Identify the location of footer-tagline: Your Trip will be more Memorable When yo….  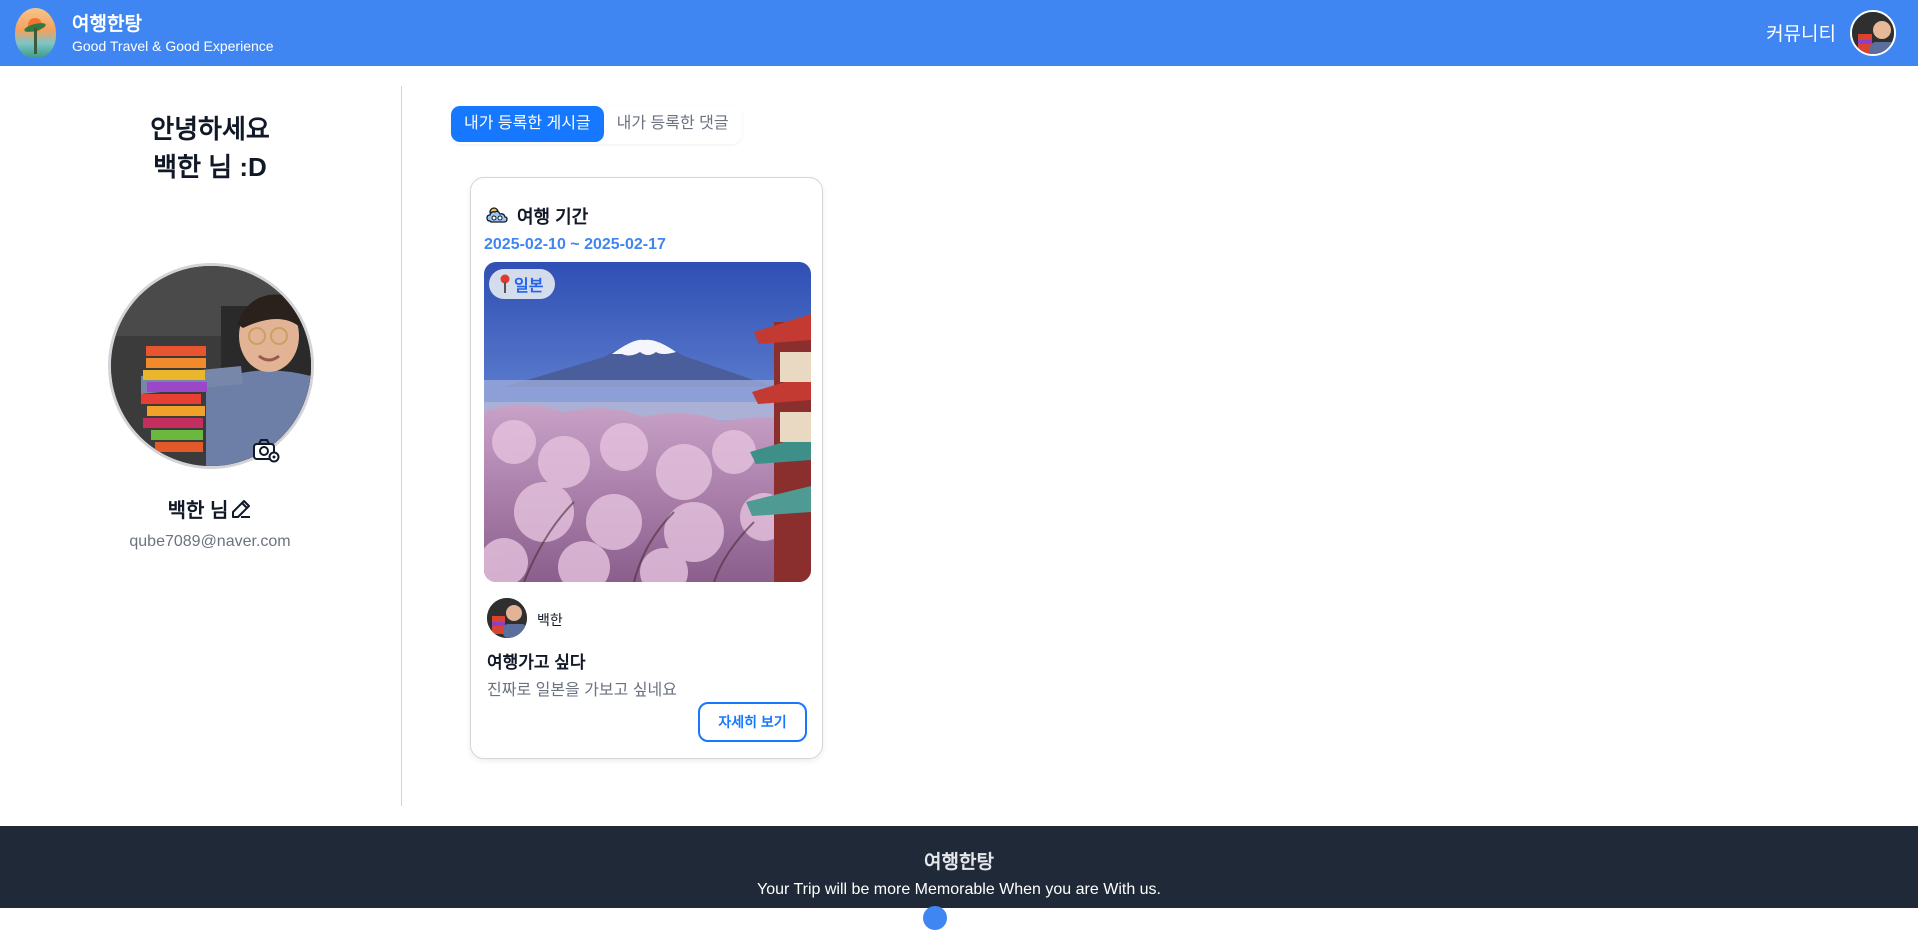
(958, 889).